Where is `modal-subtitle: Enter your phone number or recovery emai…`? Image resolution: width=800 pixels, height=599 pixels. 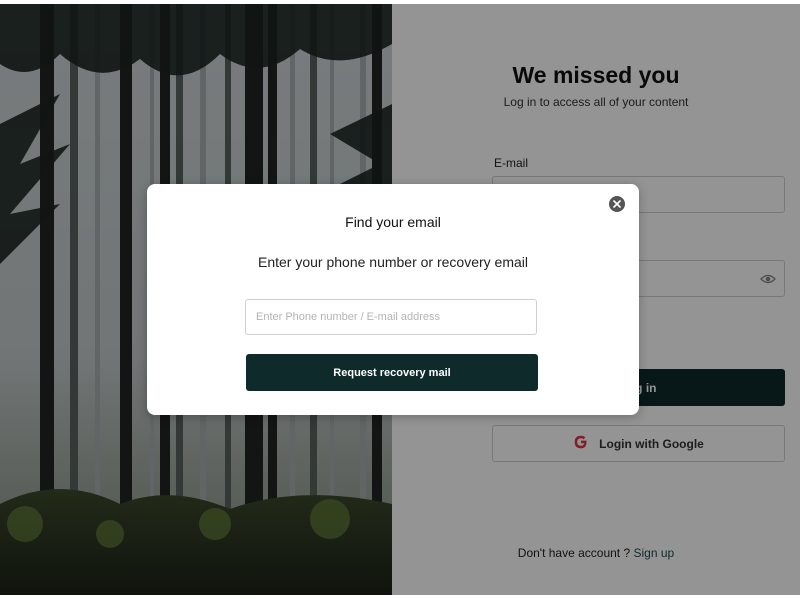
modal-subtitle: Enter your phone number or recovery emai… is located at coordinates (393, 262).